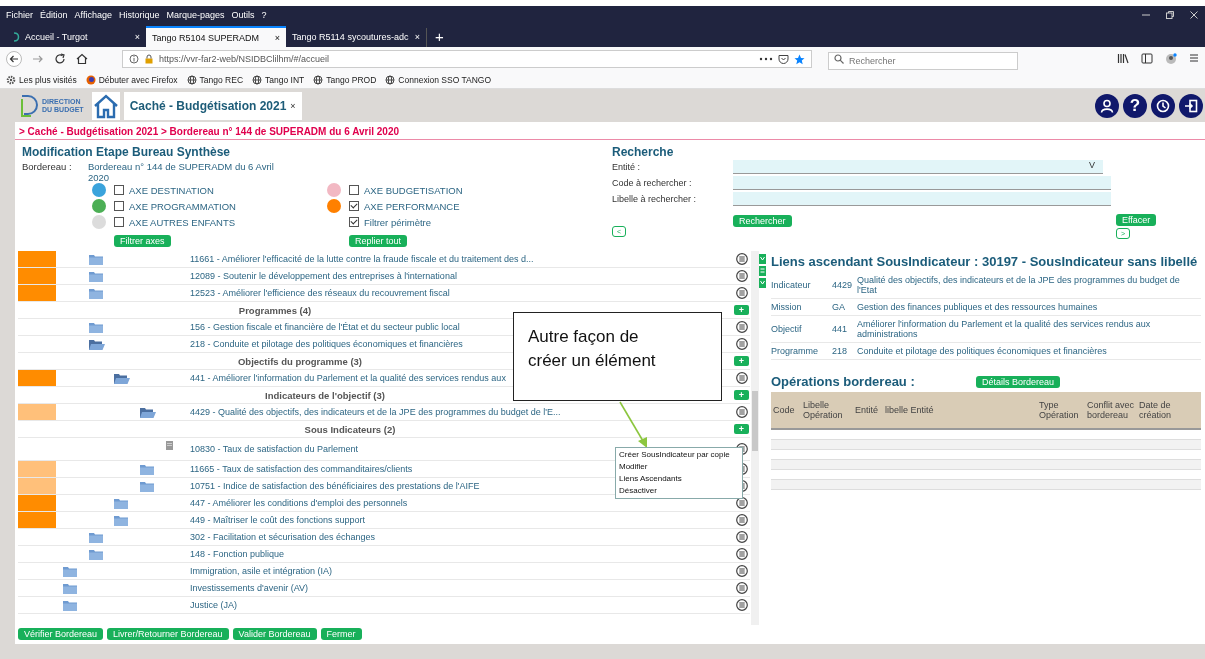 The image size is (1205, 659). I want to click on scrollbar, so click(755, 438).